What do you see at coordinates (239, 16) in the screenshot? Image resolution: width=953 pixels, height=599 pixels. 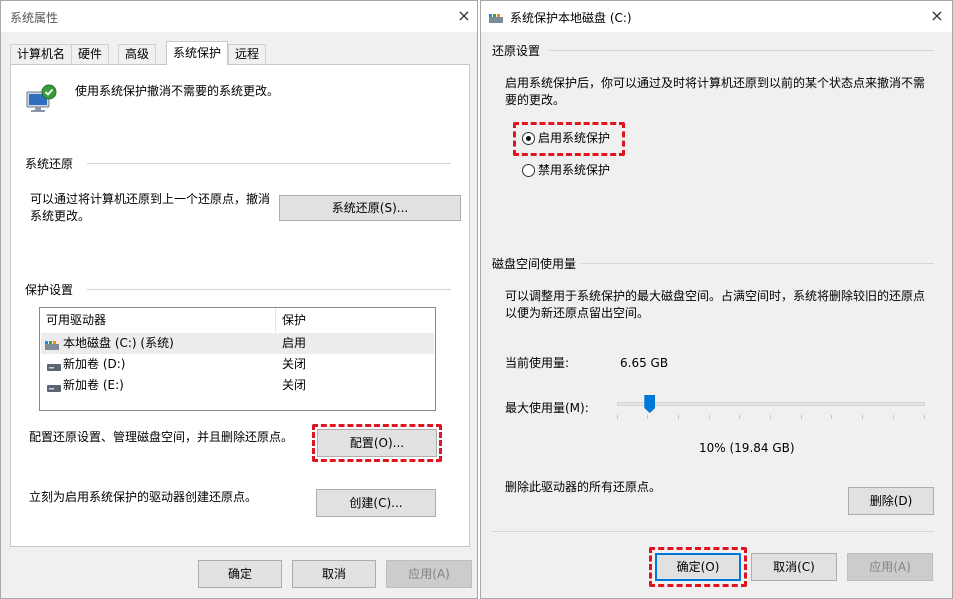 I see `title-bar: 系统属性 ×` at bounding box center [239, 16].